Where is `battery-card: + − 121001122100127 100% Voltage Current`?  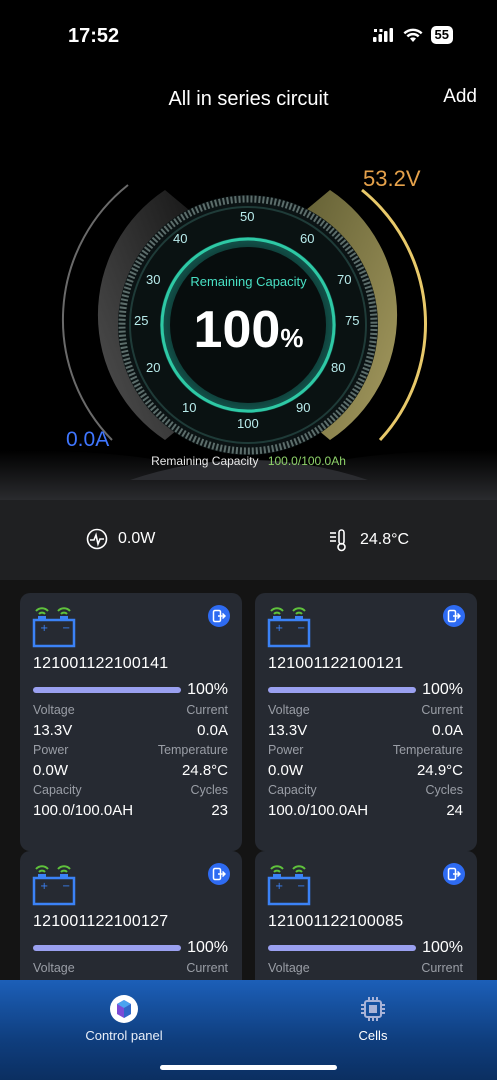 battery-card: + − 121001122100127 100% Voltage Current is located at coordinates (131, 915).